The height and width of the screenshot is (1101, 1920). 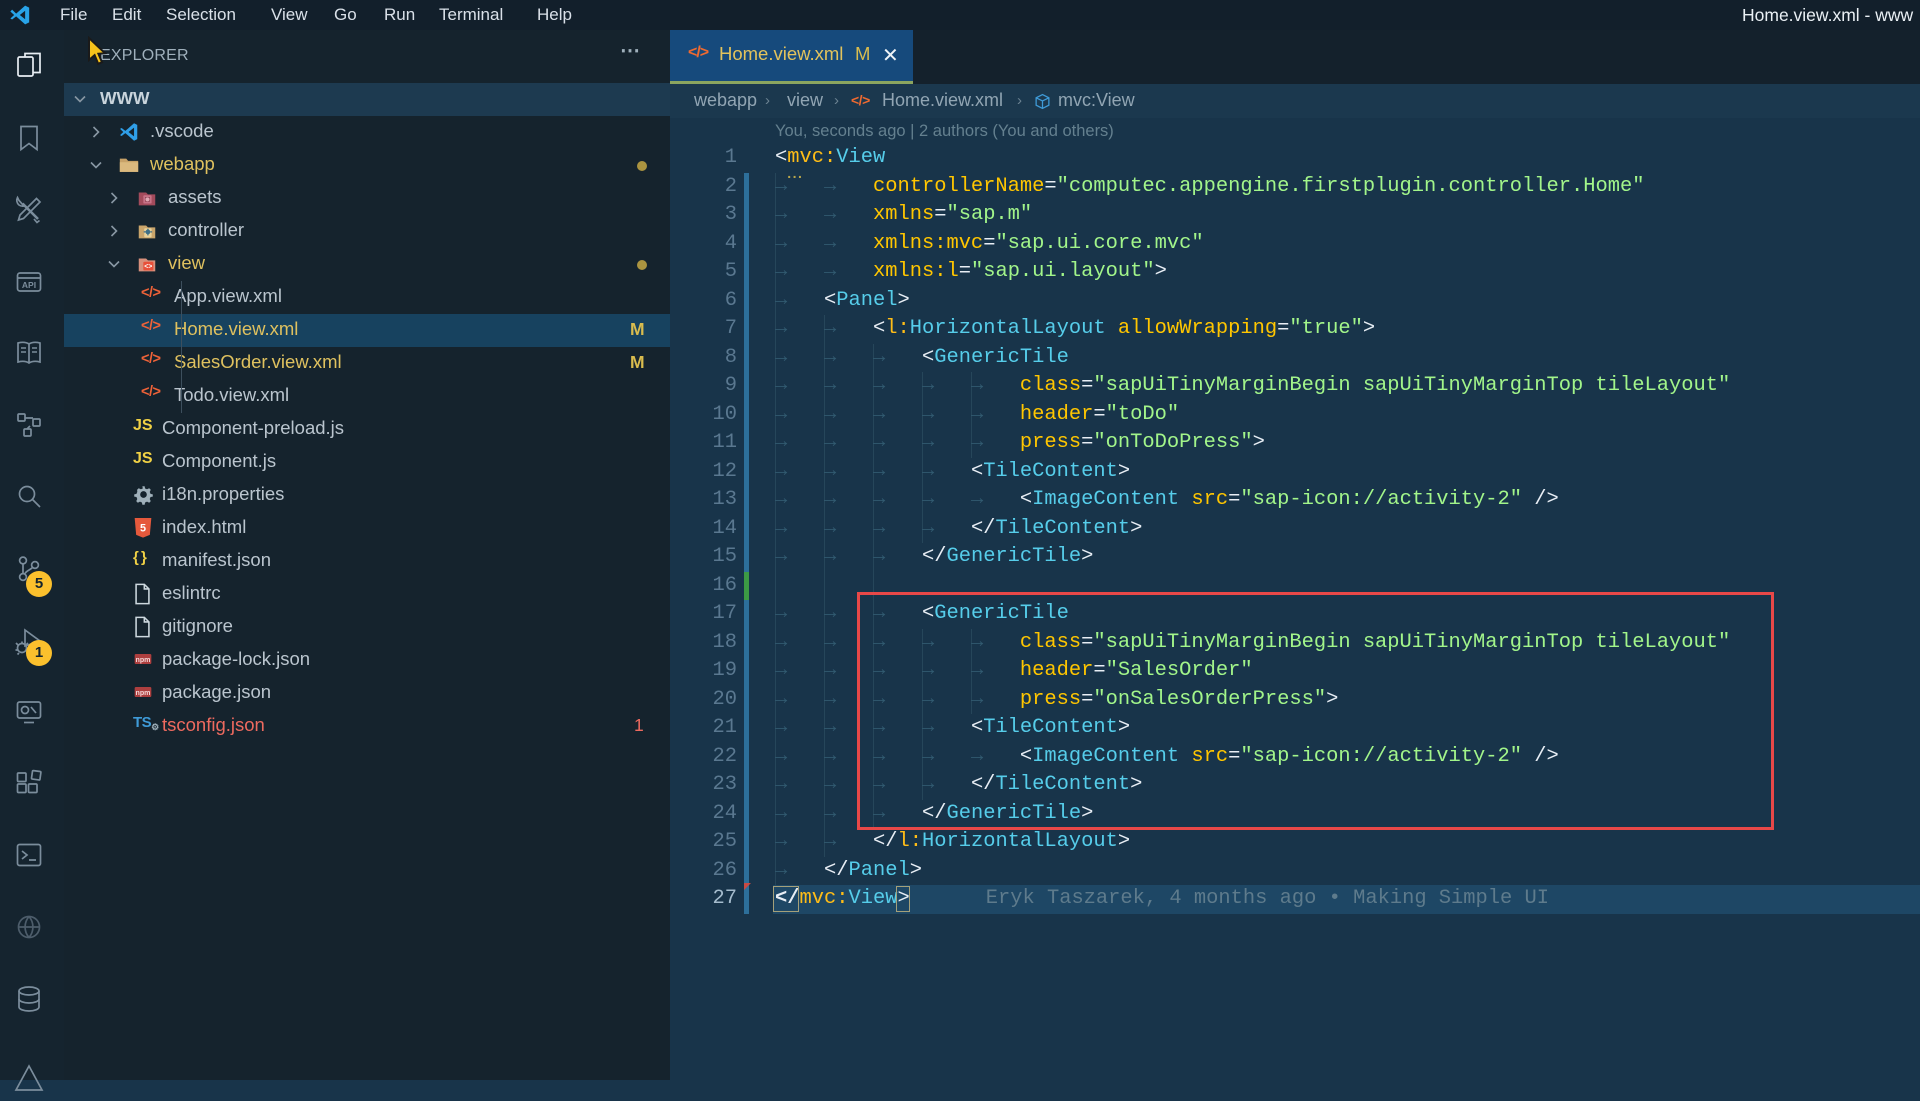 I want to click on svg-text: 5, so click(x=143, y=529).